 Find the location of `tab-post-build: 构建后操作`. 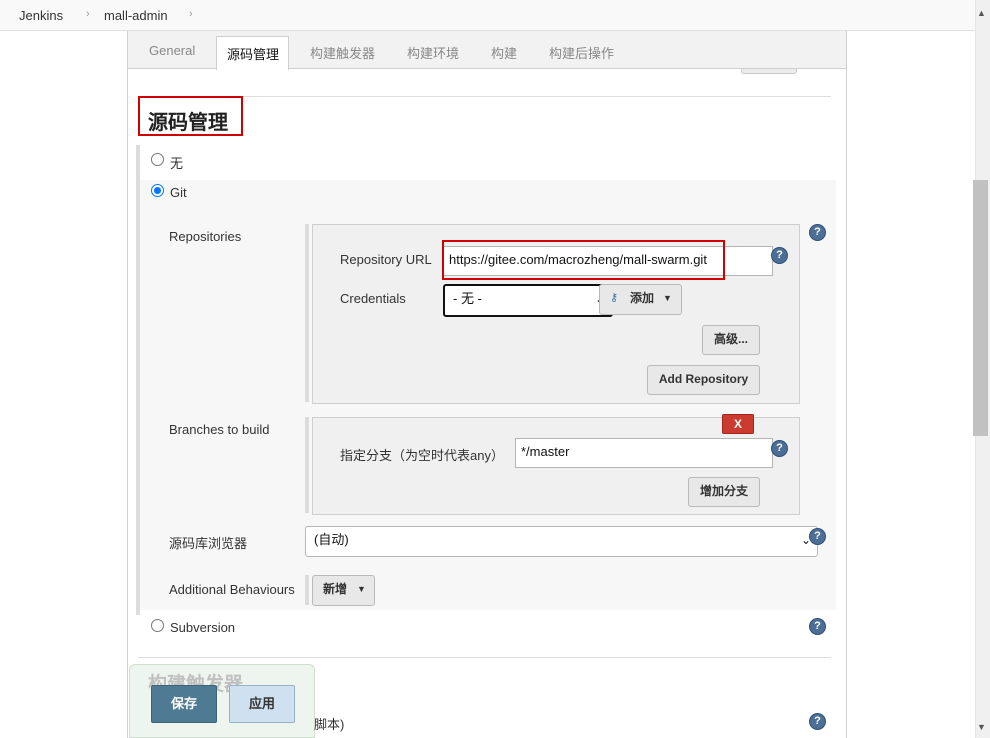

tab-post-build: 构建后操作 is located at coordinates (581, 52).